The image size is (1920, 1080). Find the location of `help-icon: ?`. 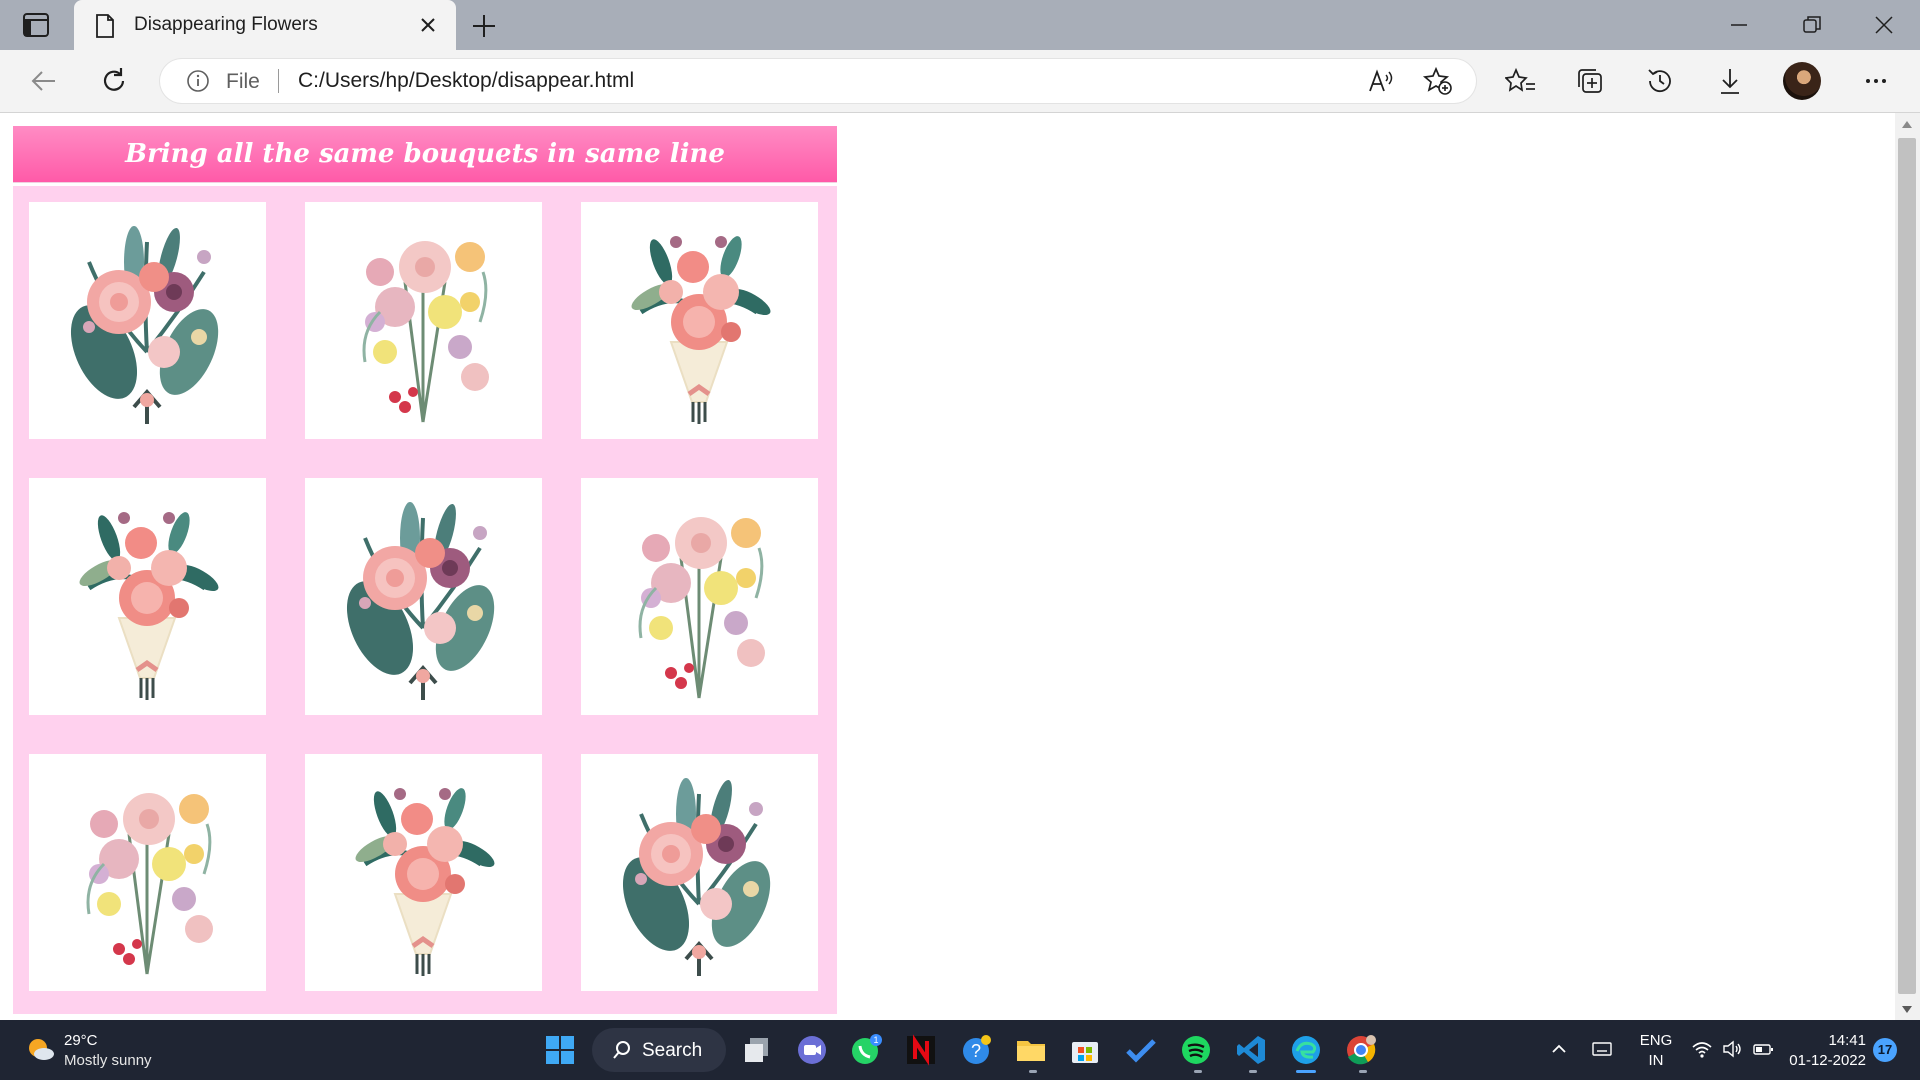

help-icon: ? is located at coordinates (976, 1050).